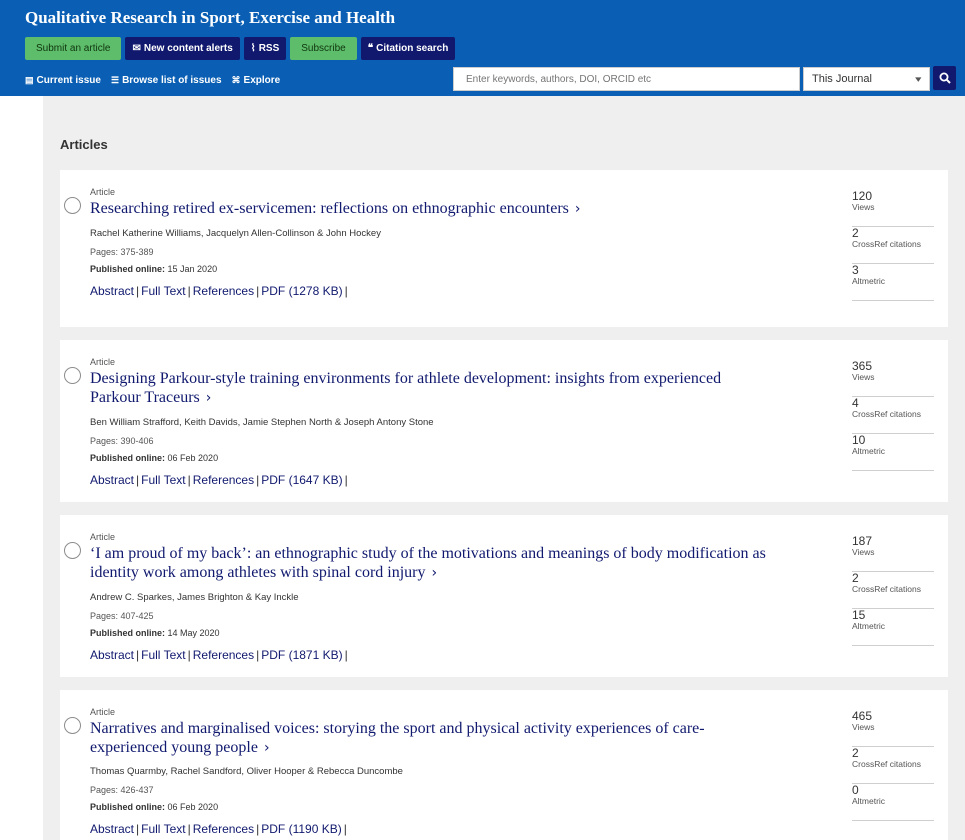 This screenshot has height=840, width=965. Describe the element at coordinates (122, 441) in the screenshot. I see `article-pages: Pages: 390-406` at that location.